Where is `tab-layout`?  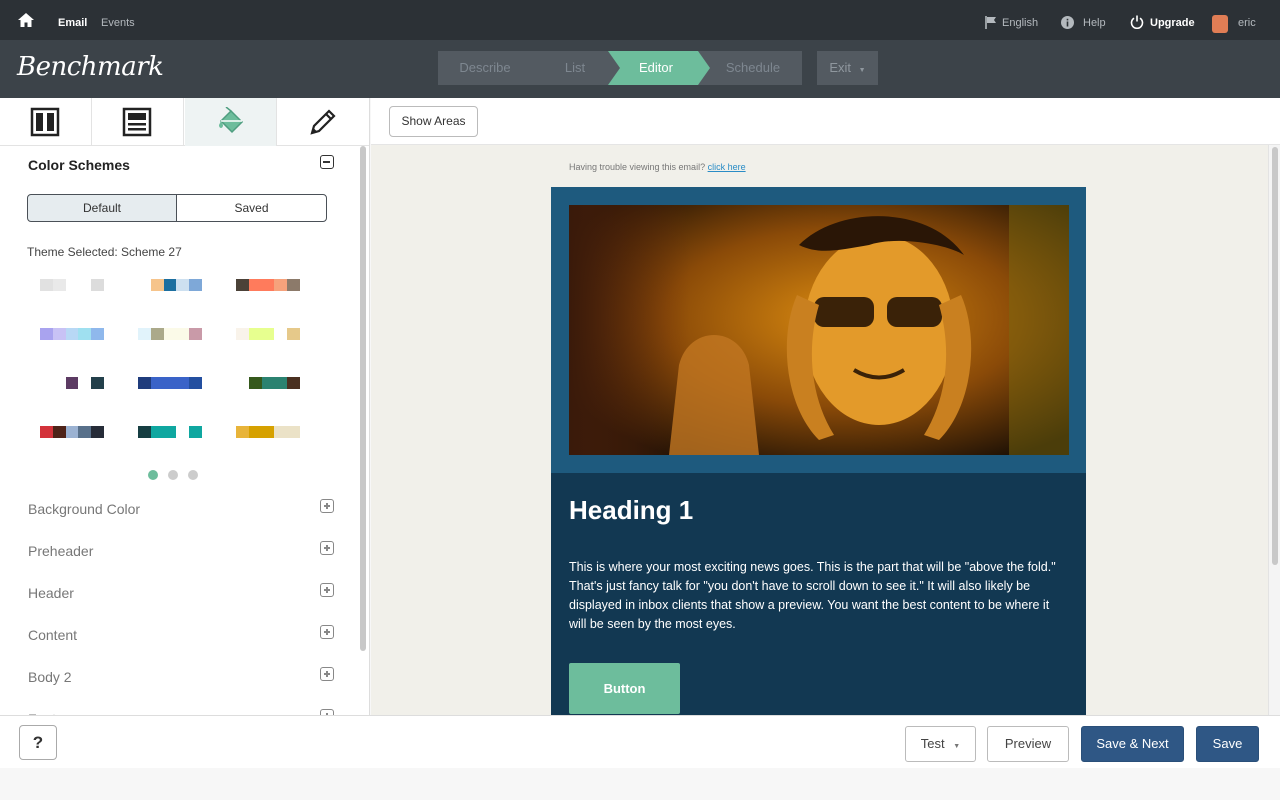
tab-layout is located at coordinates (46, 122).